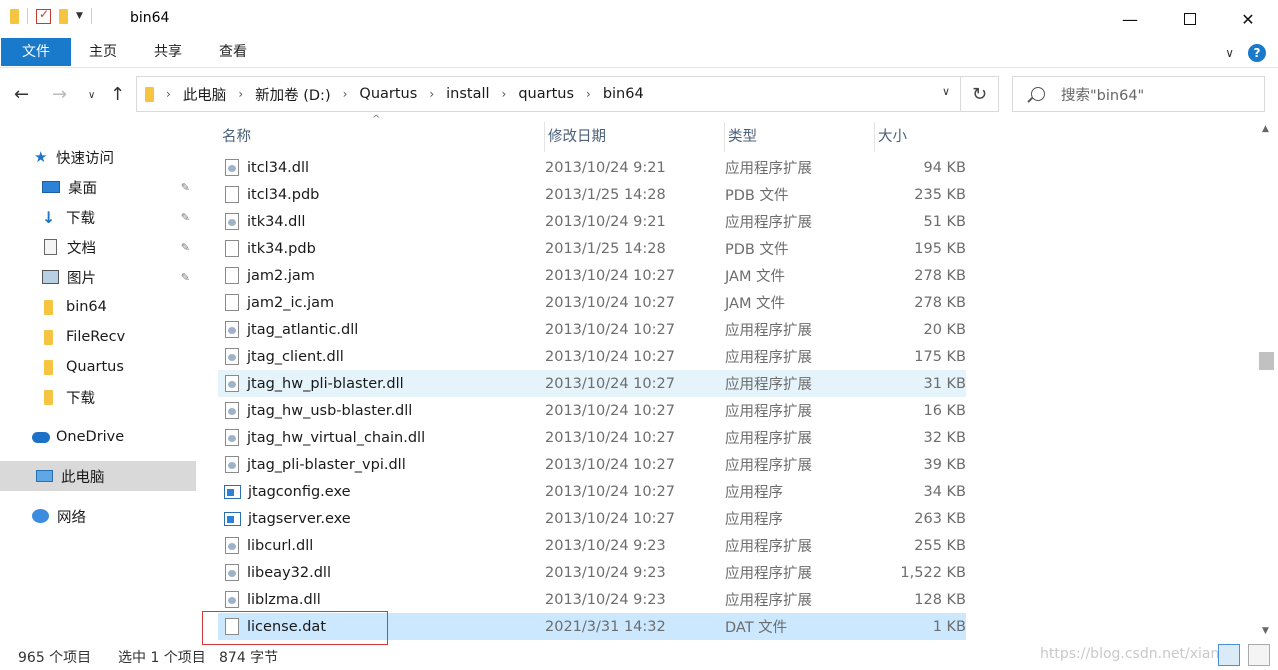  What do you see at coordinates (635, 137) in the screenshot?
I see `column-date-modified: 修改日期` at bounding box center [635, 137].